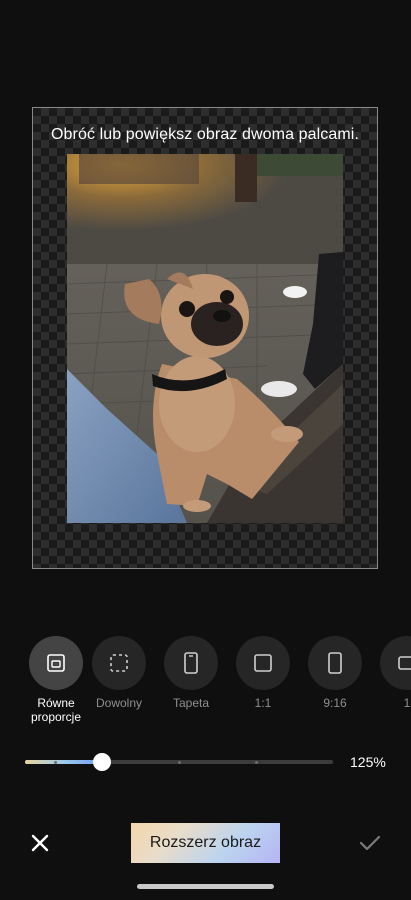 The height and width of the screenshot is (900, 411). Describe the element at coordinates (191, 663) in the screenshot. I see `wallpaper-phone-icon` at that location.